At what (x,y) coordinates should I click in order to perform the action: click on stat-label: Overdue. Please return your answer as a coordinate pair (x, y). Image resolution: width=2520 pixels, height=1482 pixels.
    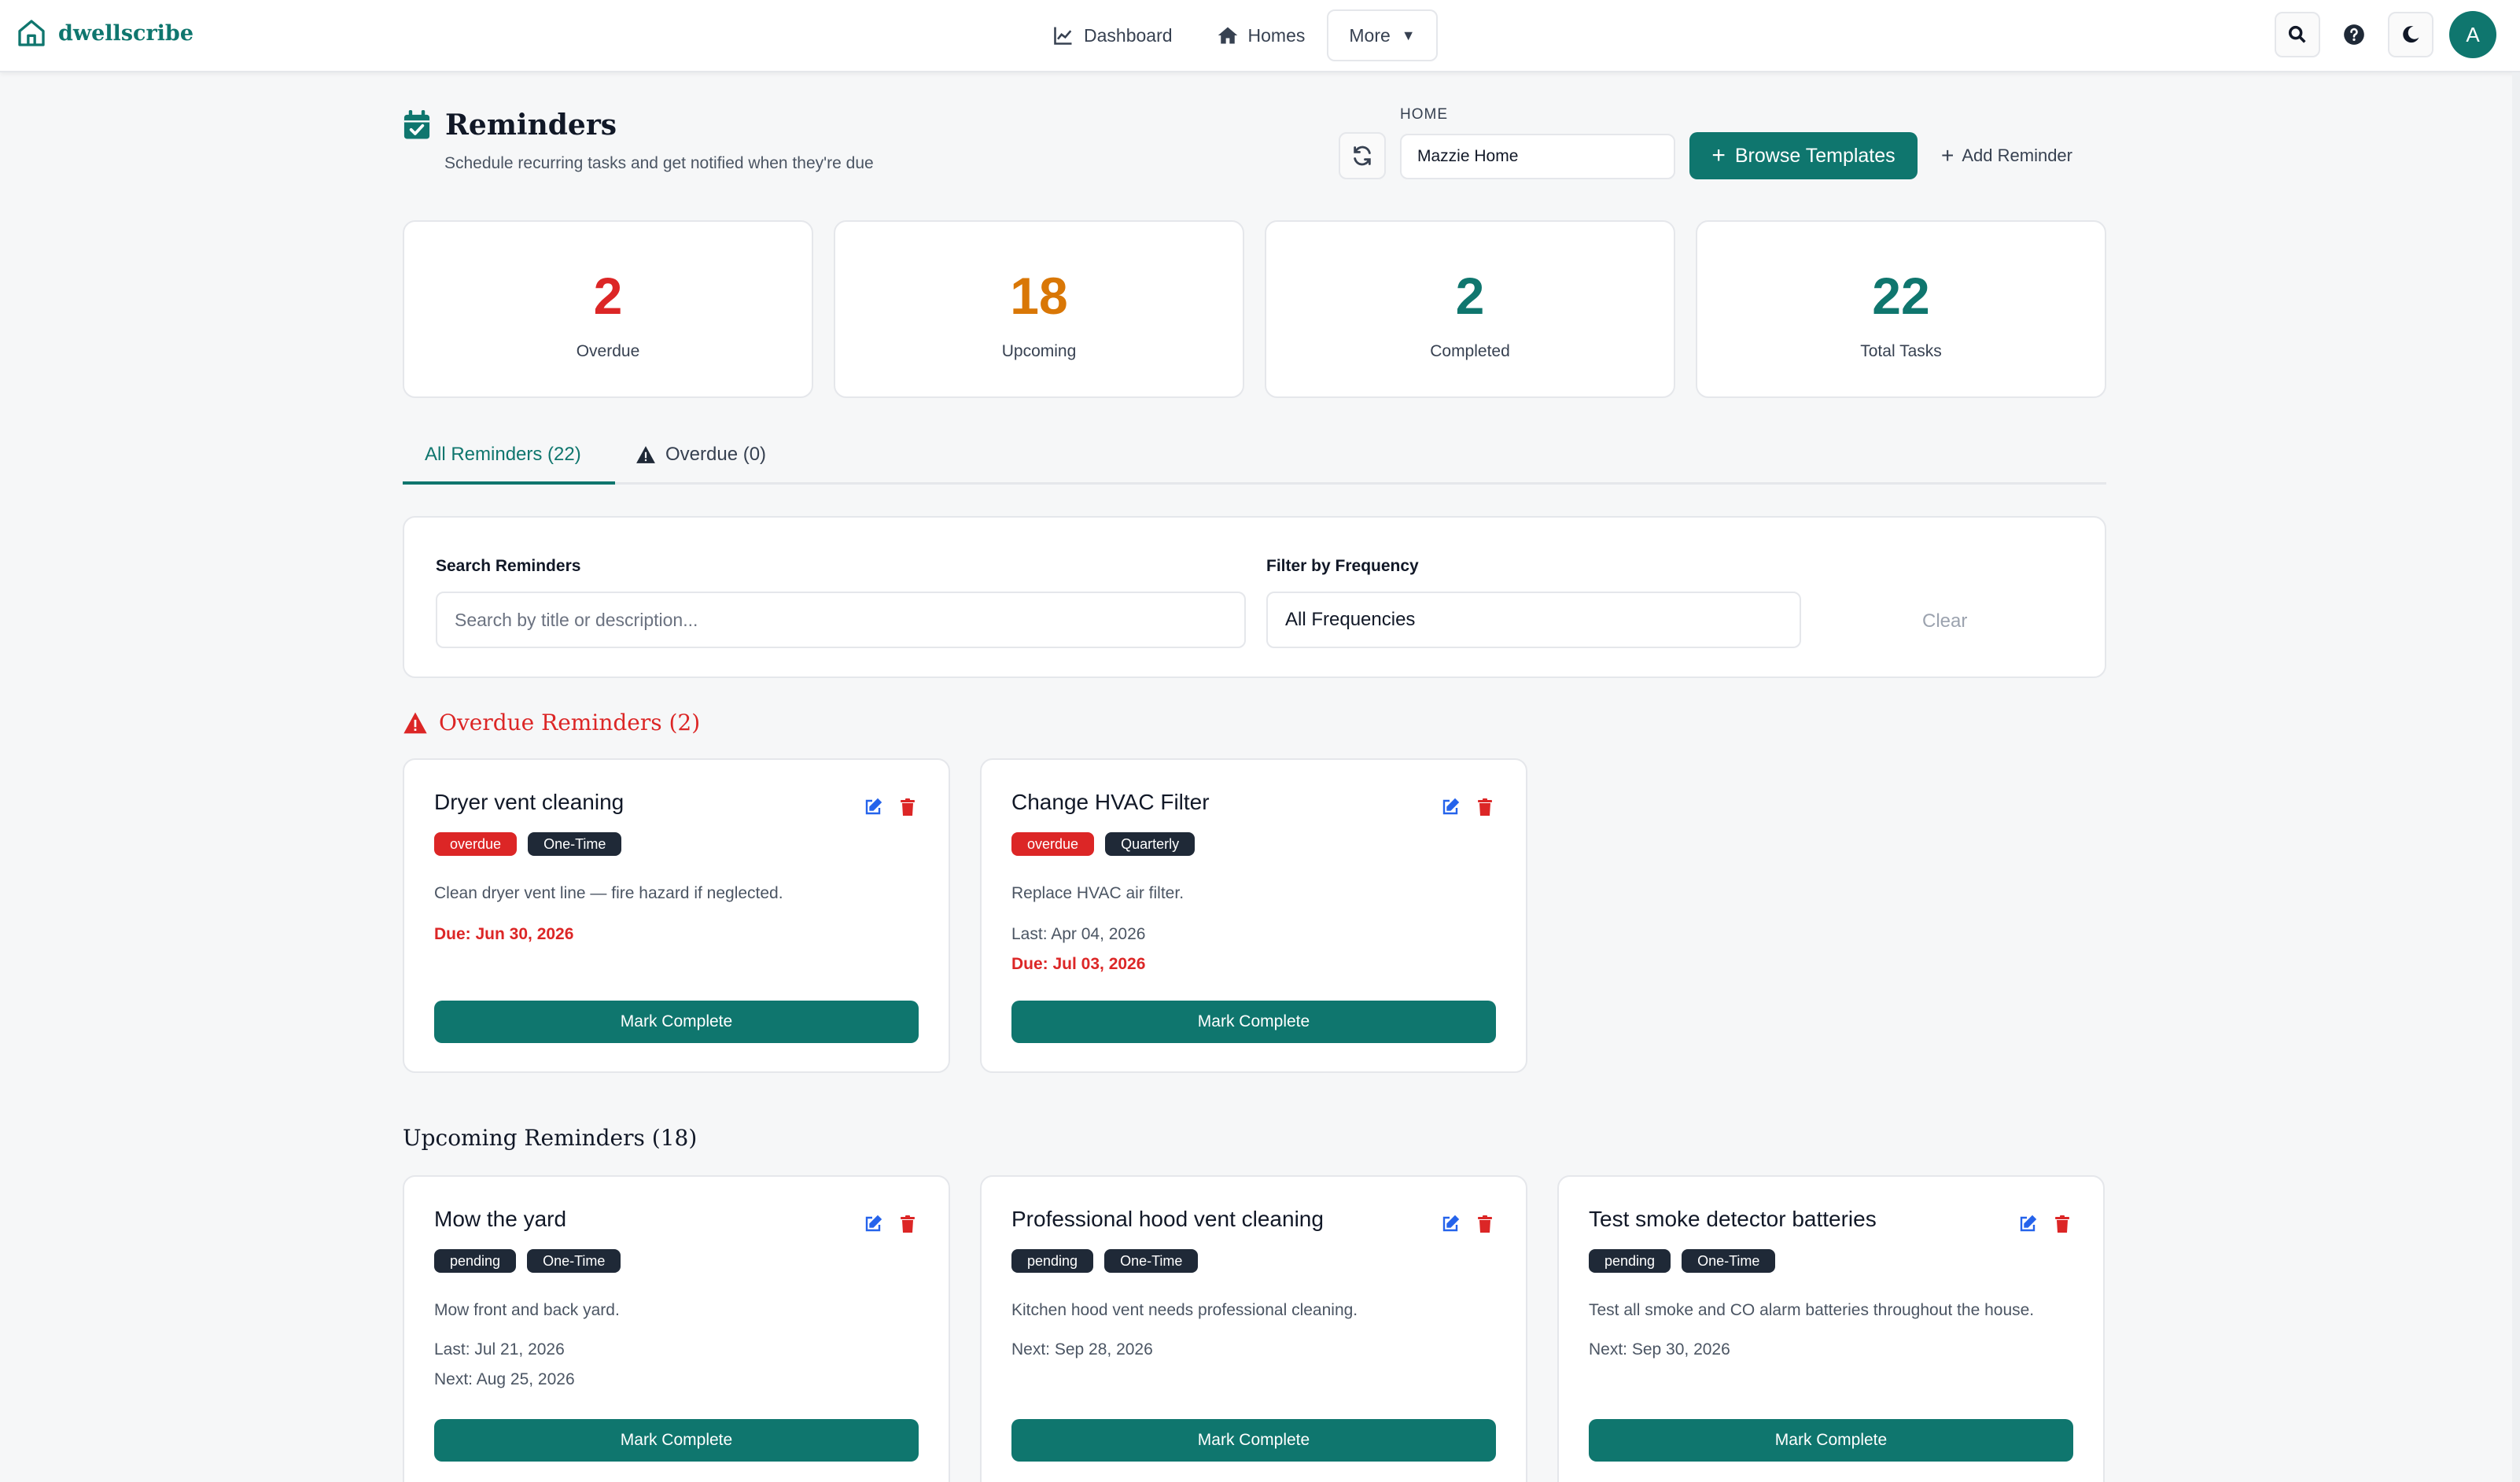
    Looking at the image, I should click on (608, 351).